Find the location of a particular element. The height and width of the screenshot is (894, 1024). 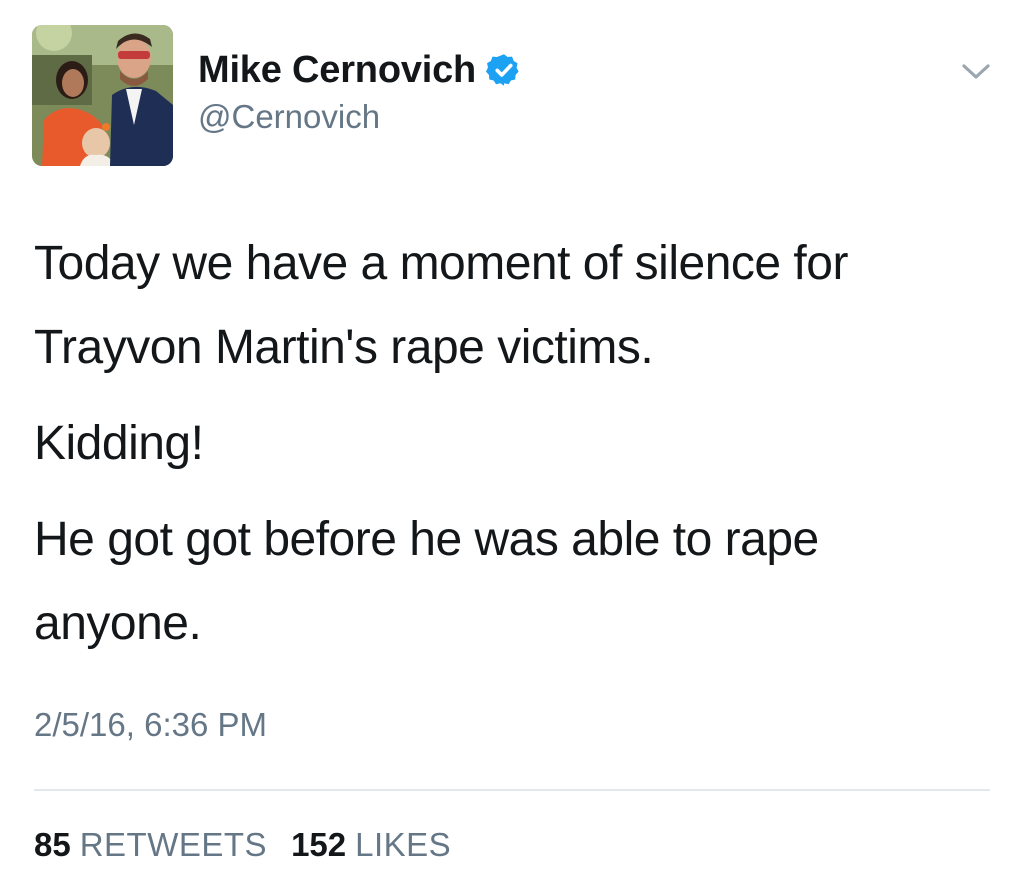

avatar-photo is located at coordinates (102, 95).